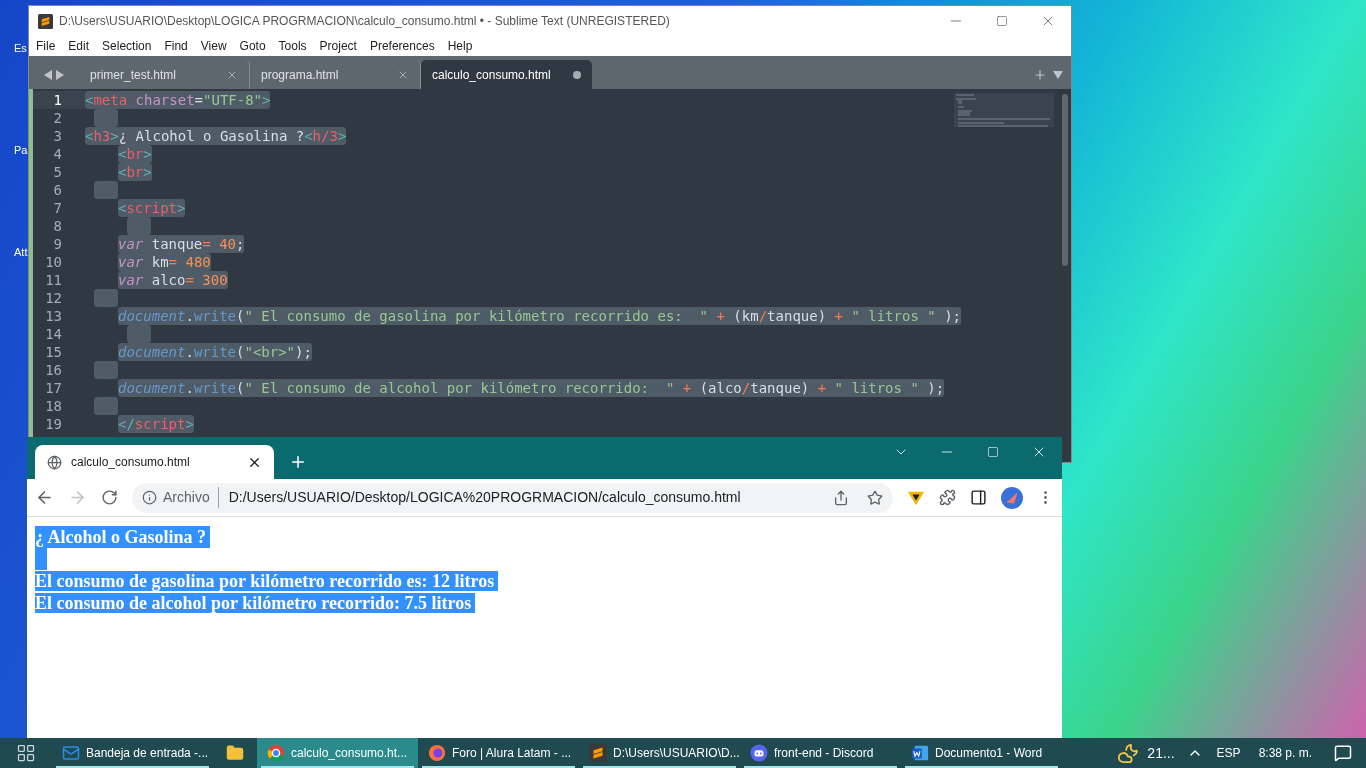 This screenshot has height=768, width=1366. I want to click on reload-icon, so click(109, 497).